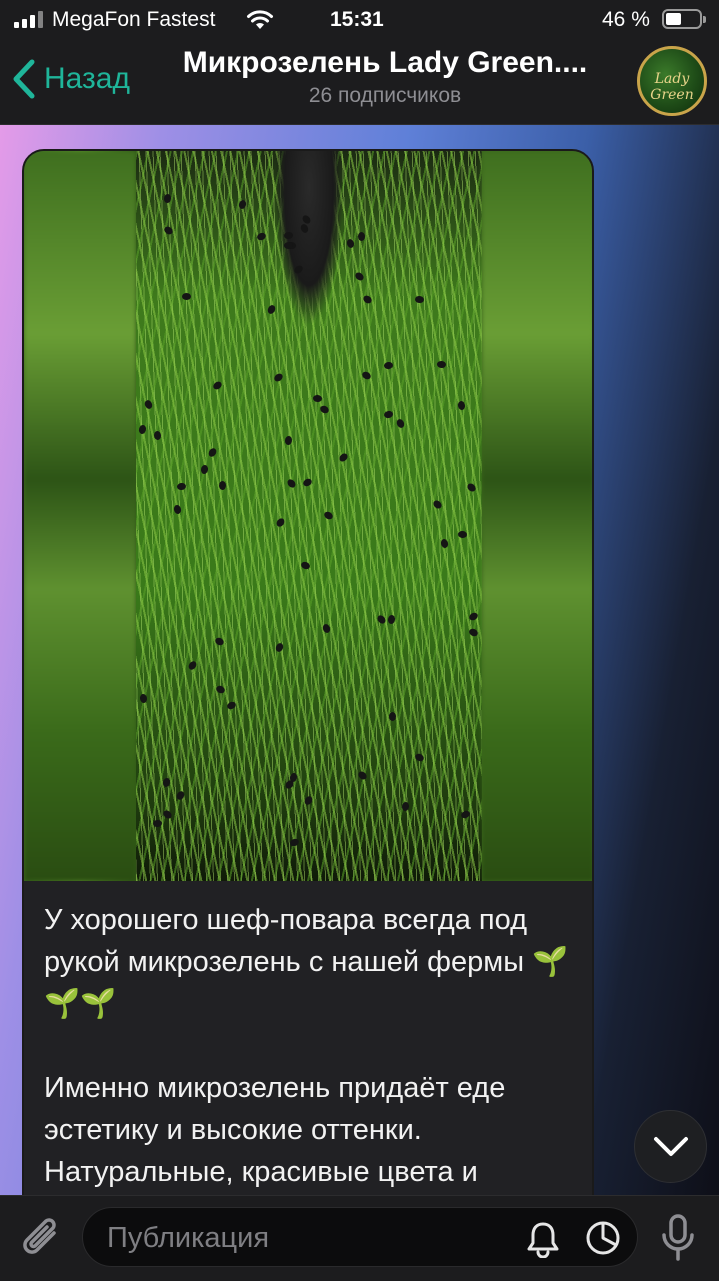 The height and width of the screenshot is (1281, 719). What do you see at coordinates (684, 19) in the screenshot?
I see `battery-icon` at bounding box center [684, 19].